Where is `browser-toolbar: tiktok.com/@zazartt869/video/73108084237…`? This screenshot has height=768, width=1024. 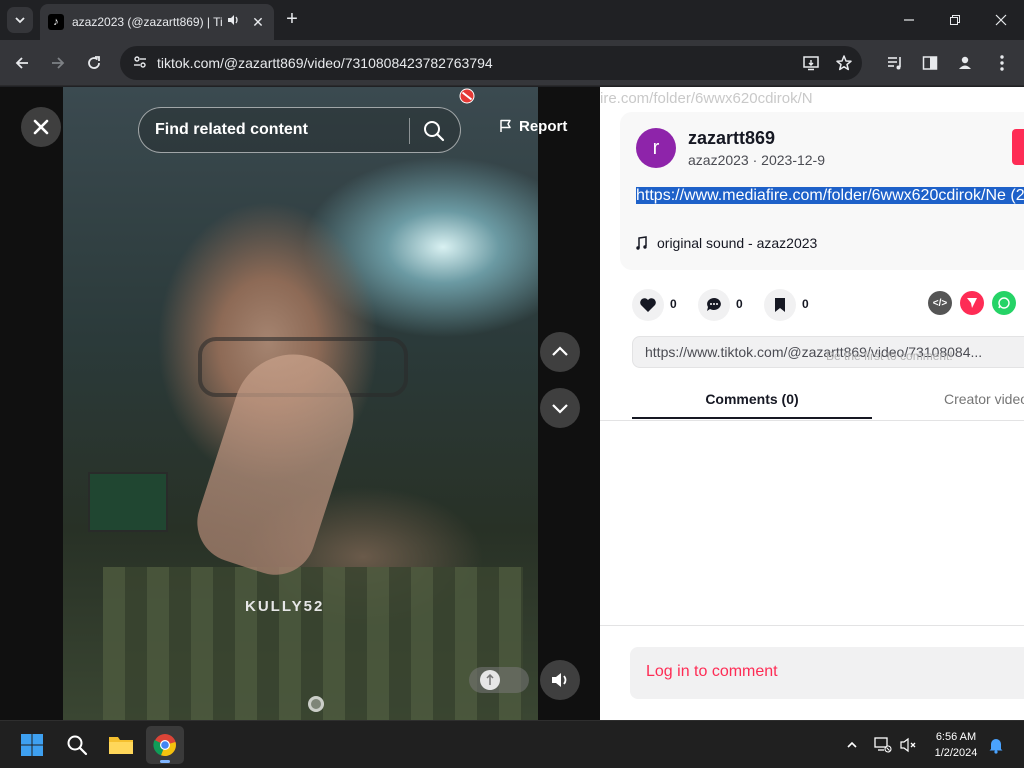
browser-toolbar: tiktok.com/@zazartt869/video/73108084237… is located at coordinates (512, 63).